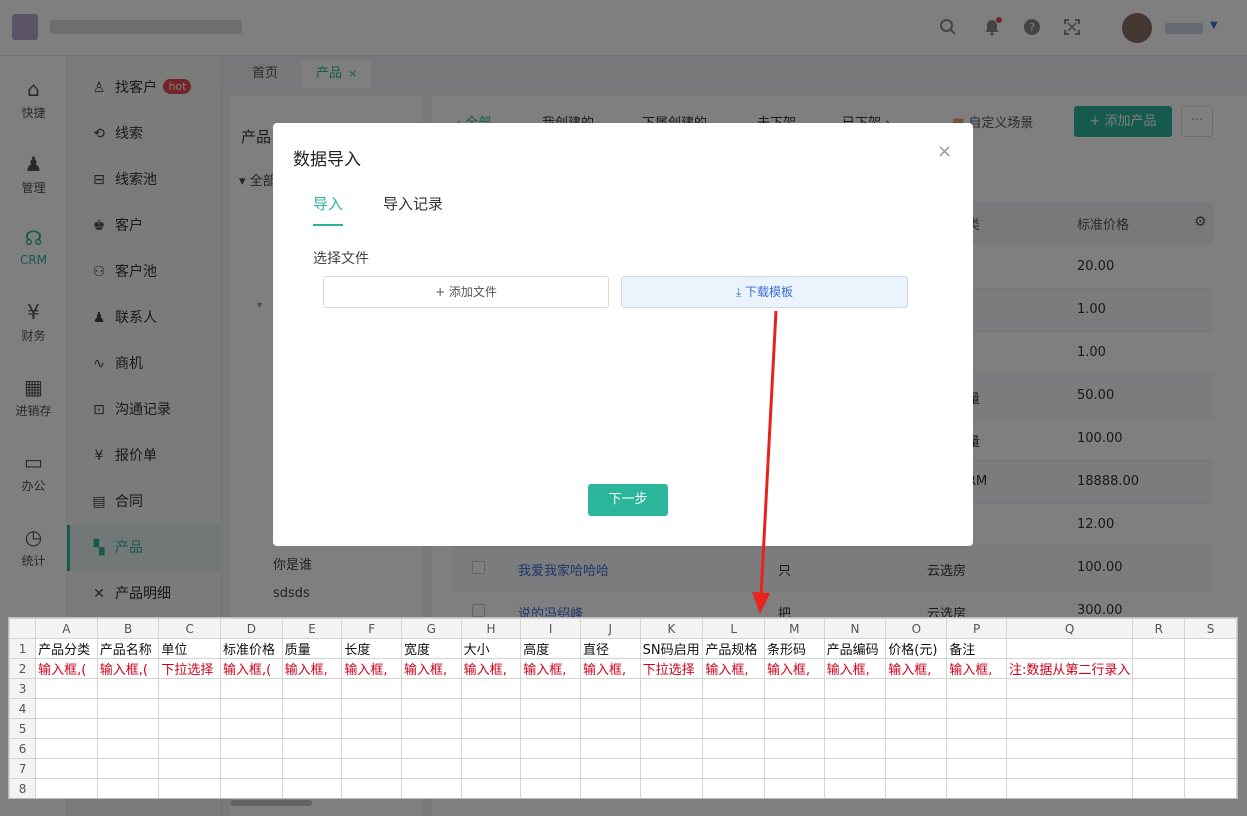  What do you see at coordinates (23, 728) in the screenshot?
I see `row-header: 5` at bounding box center [23, 728].